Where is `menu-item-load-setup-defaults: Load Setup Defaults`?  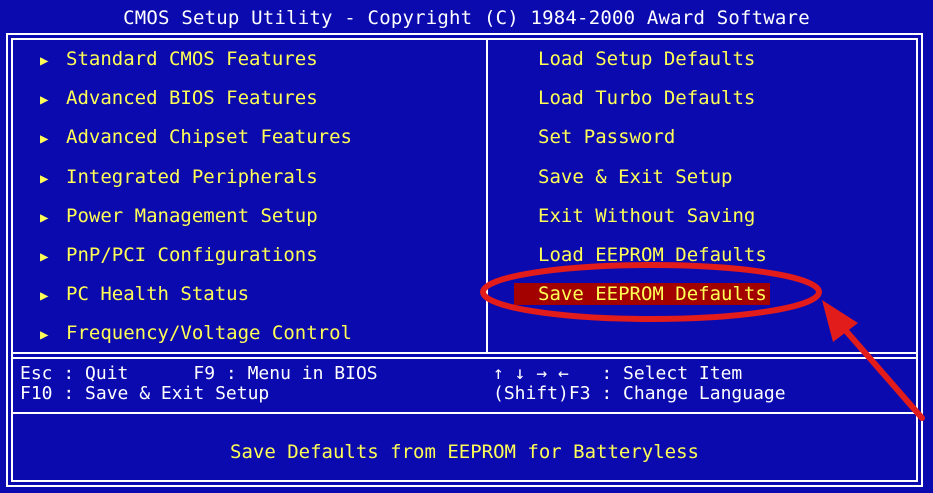 menu-item-load-setup-defaults: Load Setup Defaults is located at coordinates (718, 59).